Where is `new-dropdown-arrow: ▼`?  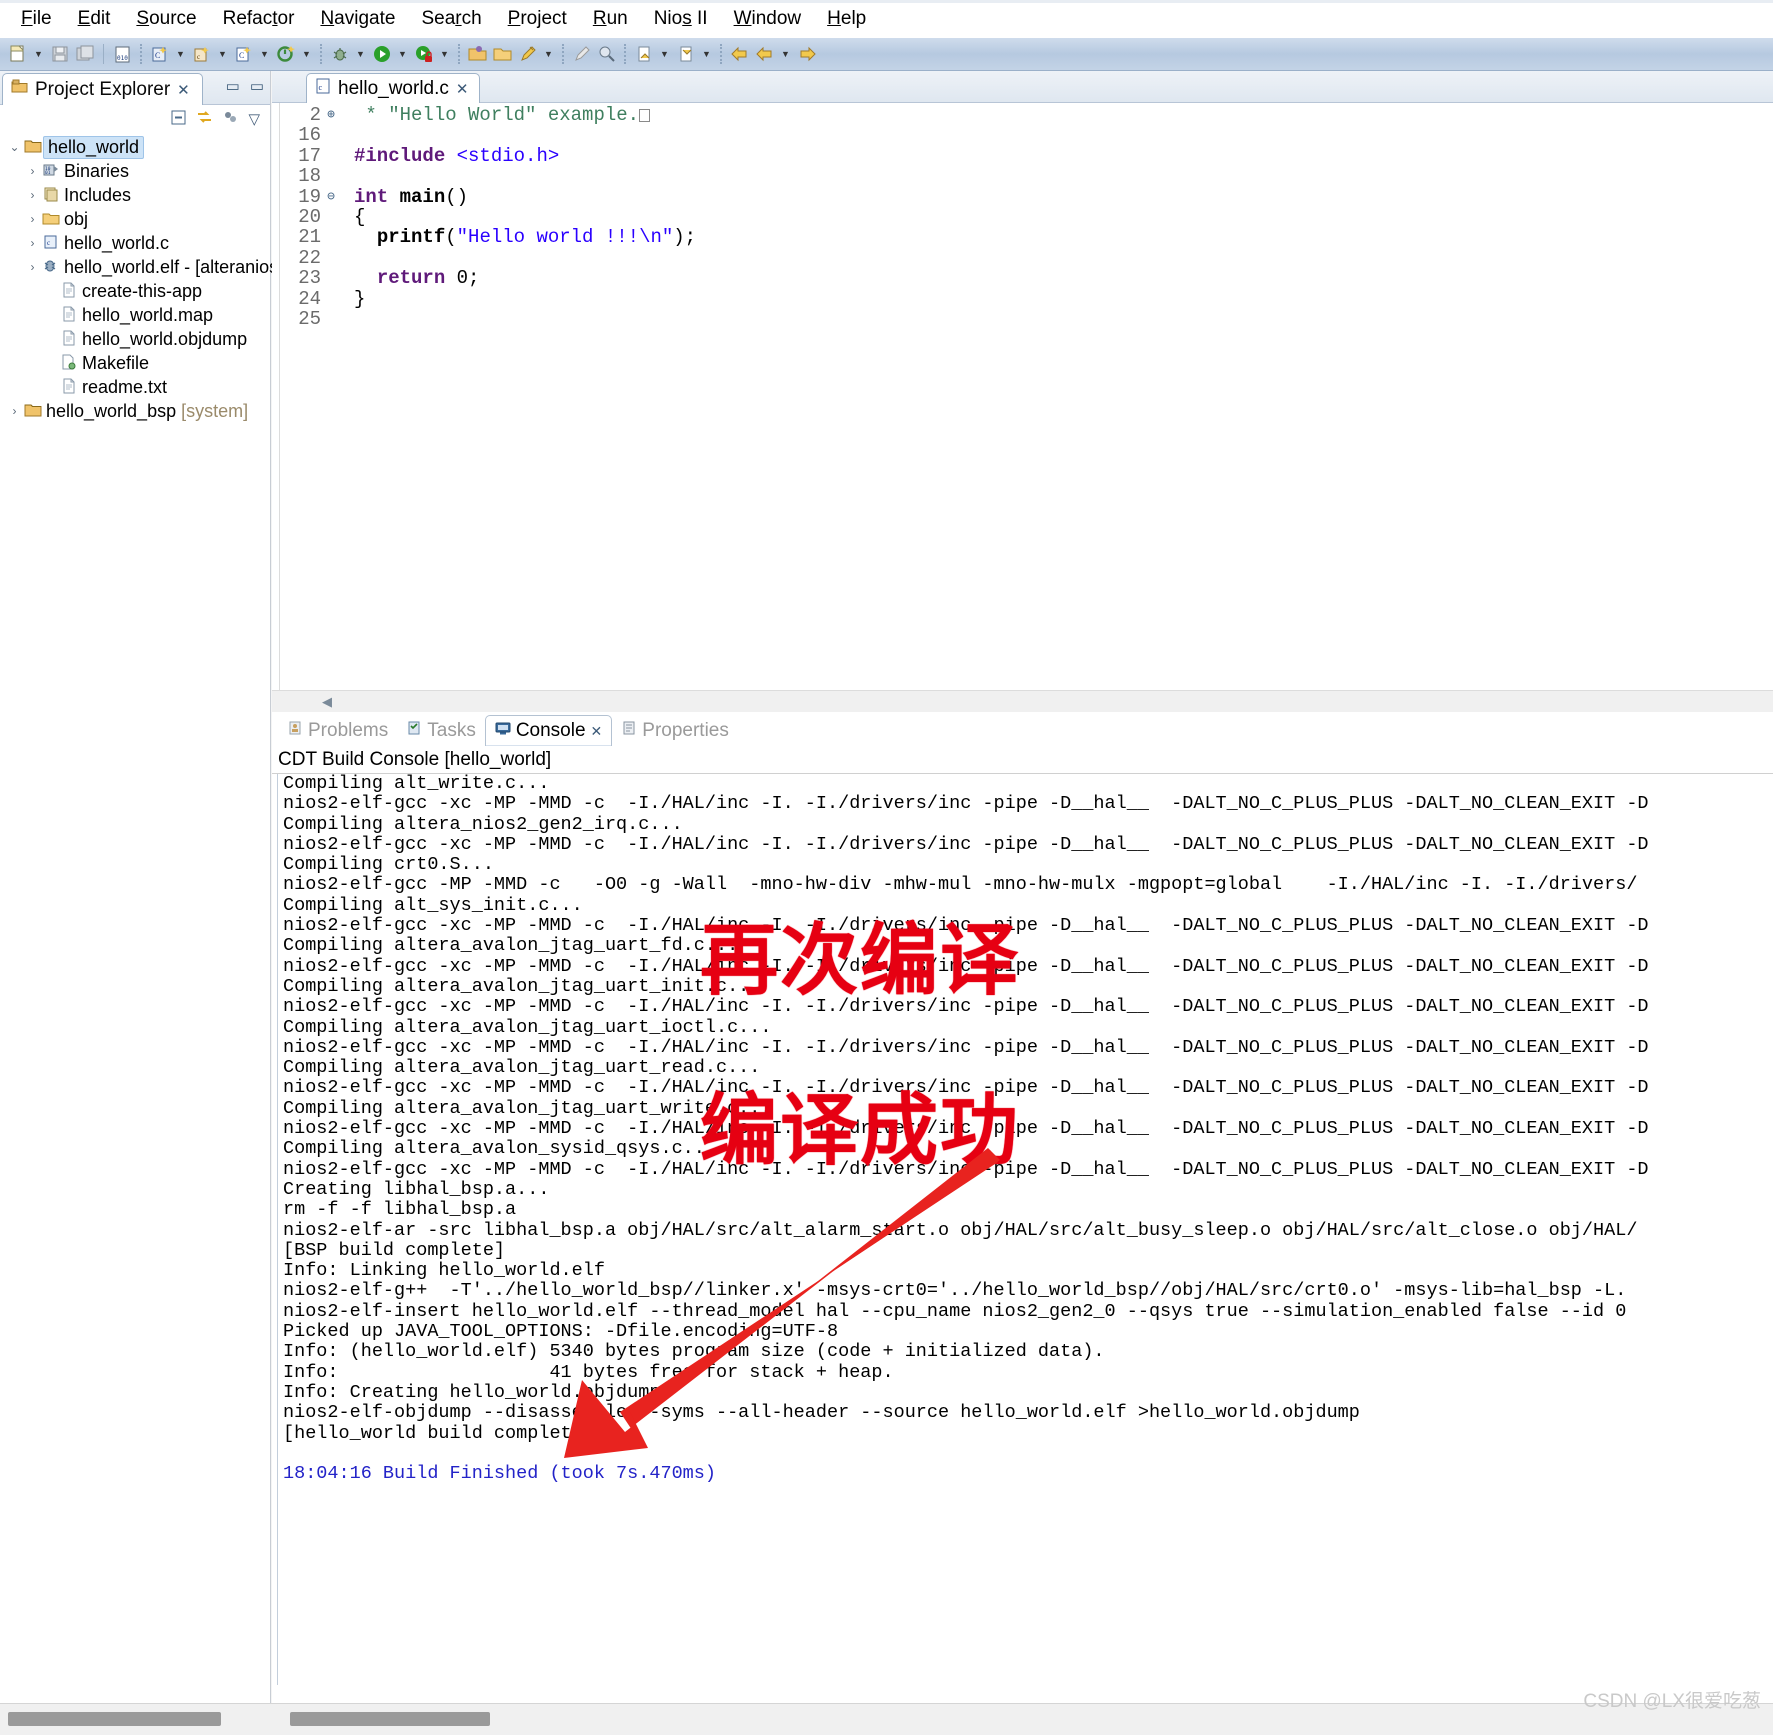 new-dropdown-arrow: ▼ is located at coordinates (38, 54).